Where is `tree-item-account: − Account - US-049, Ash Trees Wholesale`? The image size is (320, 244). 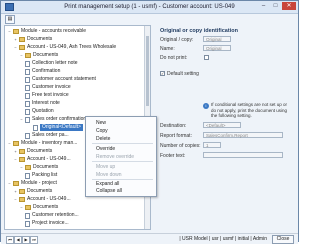
tree-item-account: − Account - US-049, Ash Trees Wholesale is located at coordinates (64, 47).